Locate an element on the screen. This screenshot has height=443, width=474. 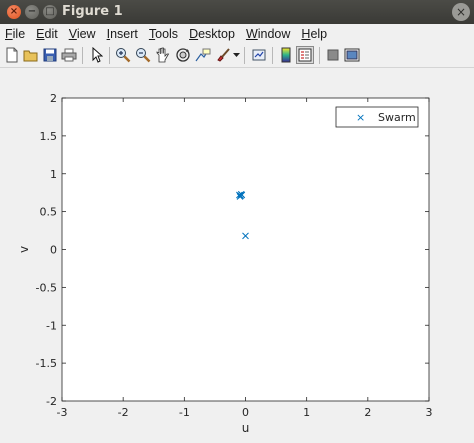
maximize-icon: □ is located at coordinates (50, 11).